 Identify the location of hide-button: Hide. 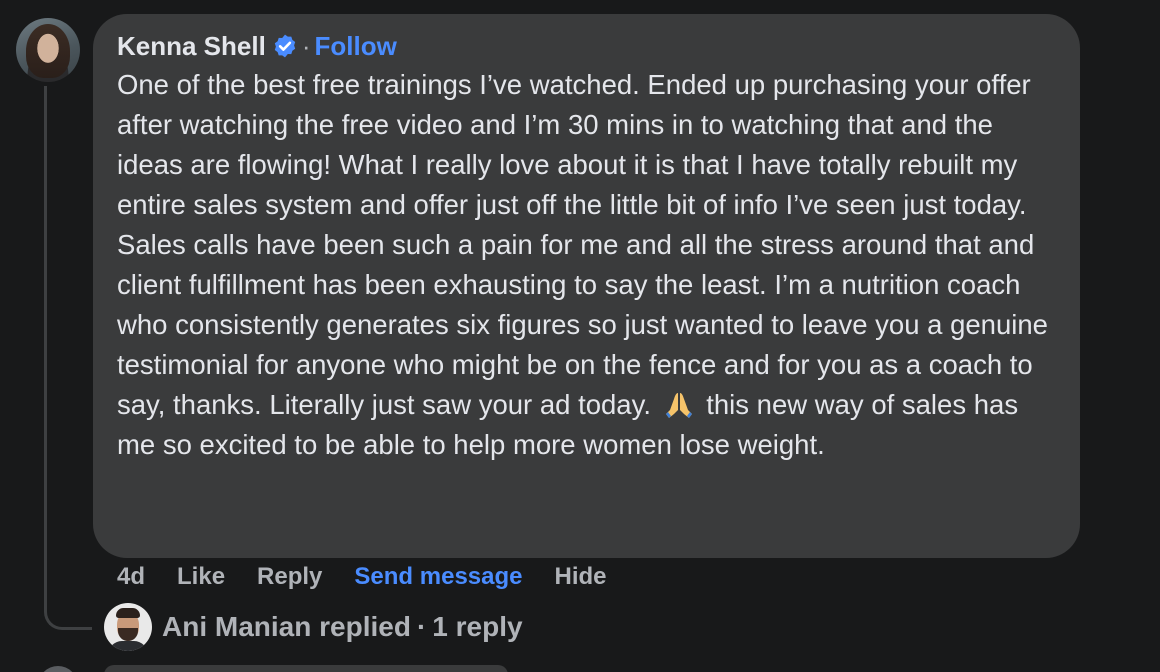
(581, 577).